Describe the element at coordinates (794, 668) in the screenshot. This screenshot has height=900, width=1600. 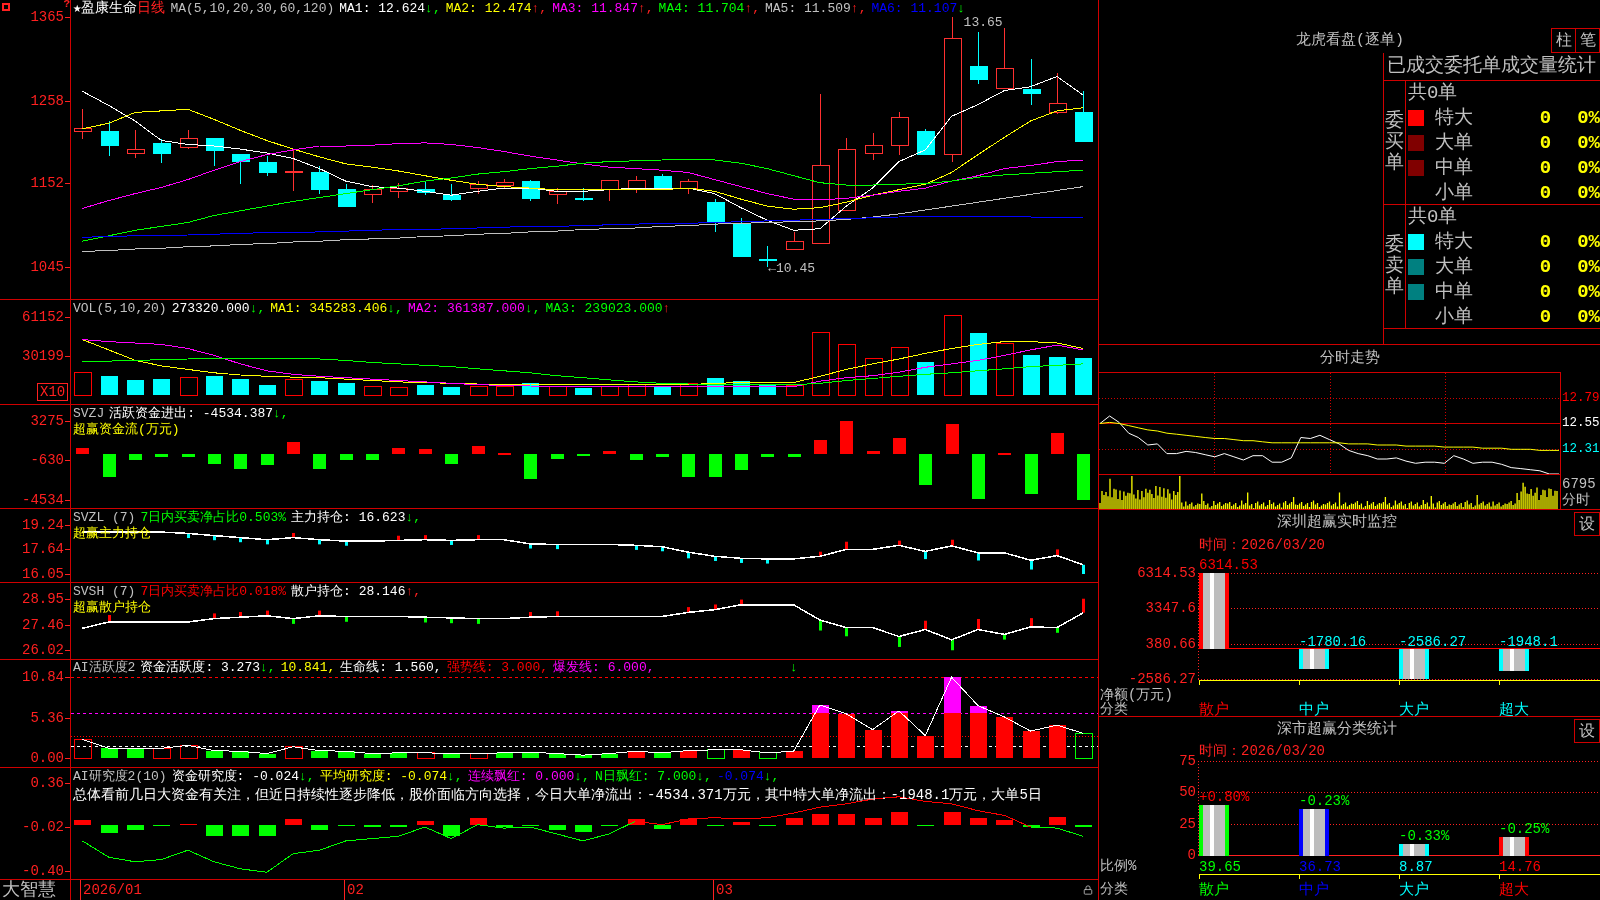
I see `signal-arrow: ↓` at that location.